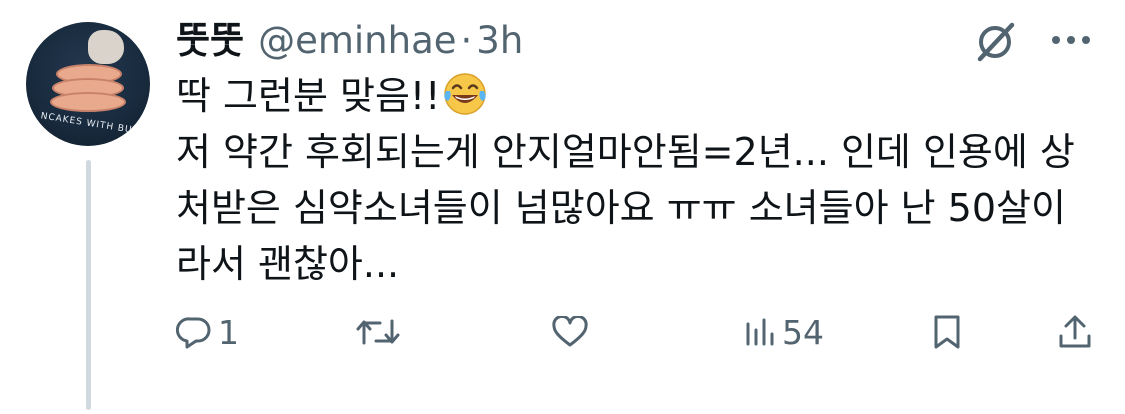  What do you see at coordinates (641, 96) in the screenshot?
I see `tweet-text-line: 딱 그런분 맞음!!` at bounding box center [641, 96].